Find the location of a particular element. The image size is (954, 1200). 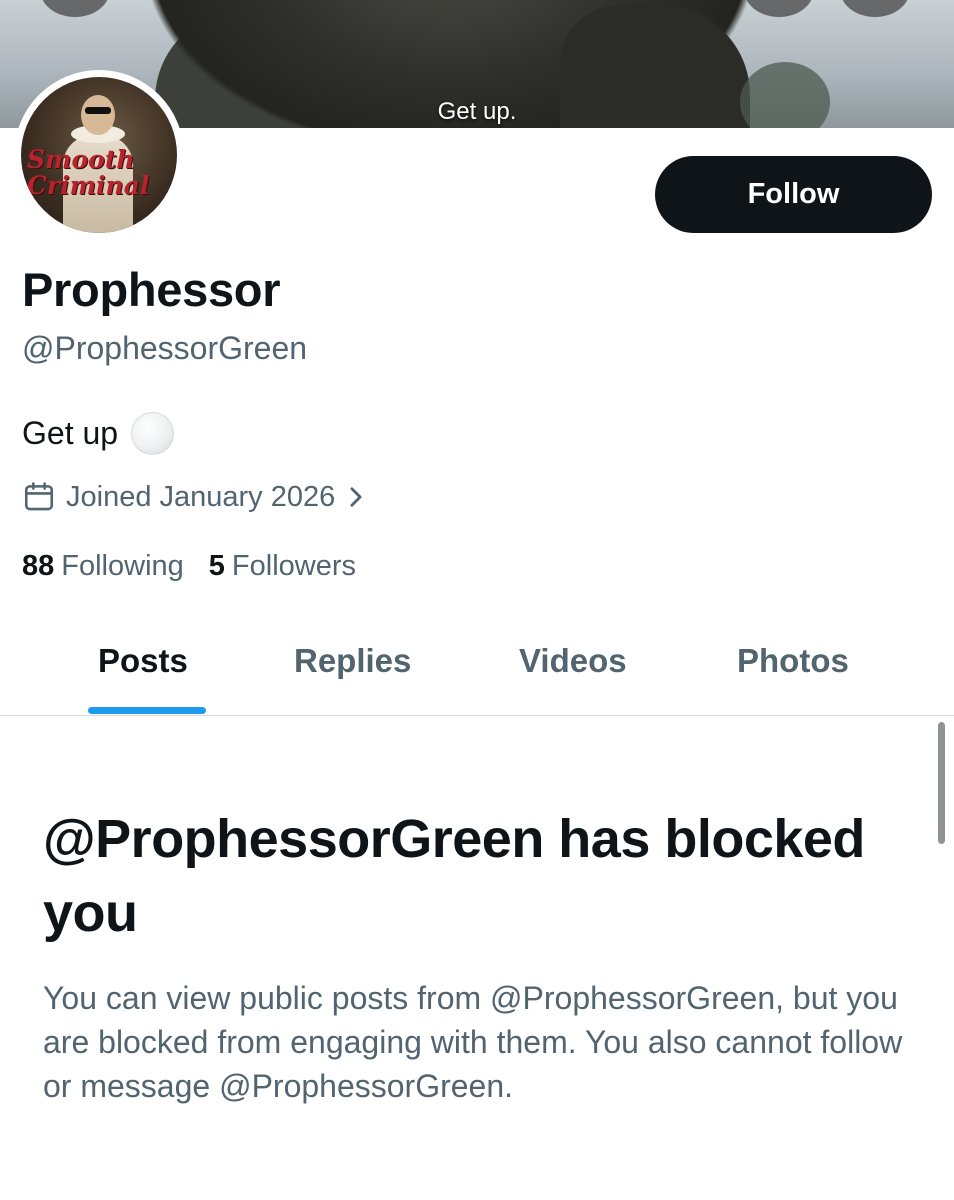

more-options-button is located at coordinates (875, 8).